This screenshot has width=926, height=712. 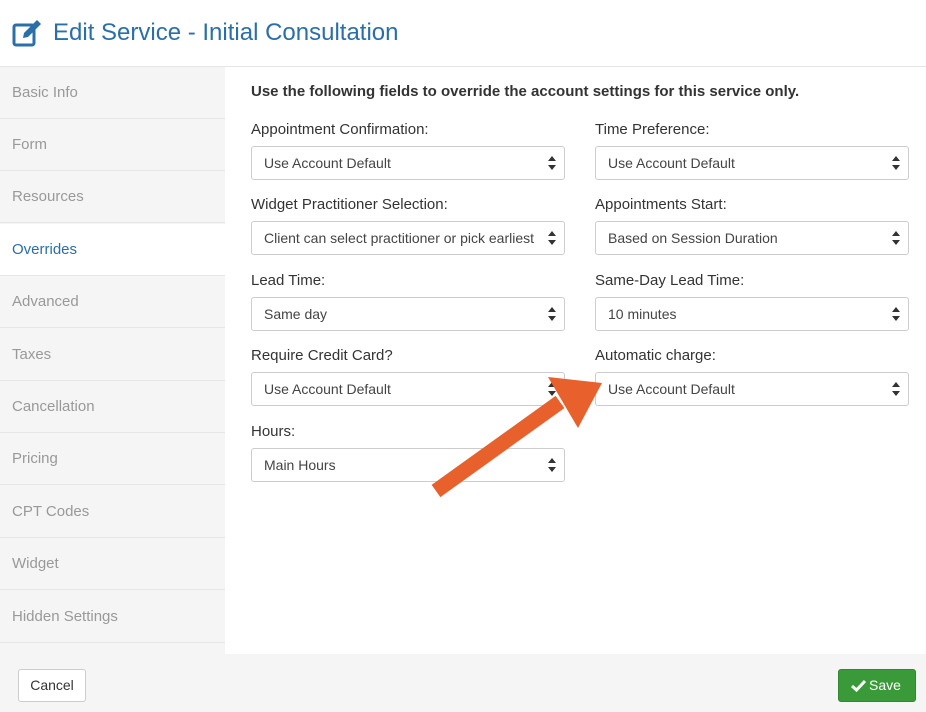 What do you see at coordinates (322, 355) in the screenshot?
I see `field-label: Require Credit Card?` at bounding box center [322, 355].